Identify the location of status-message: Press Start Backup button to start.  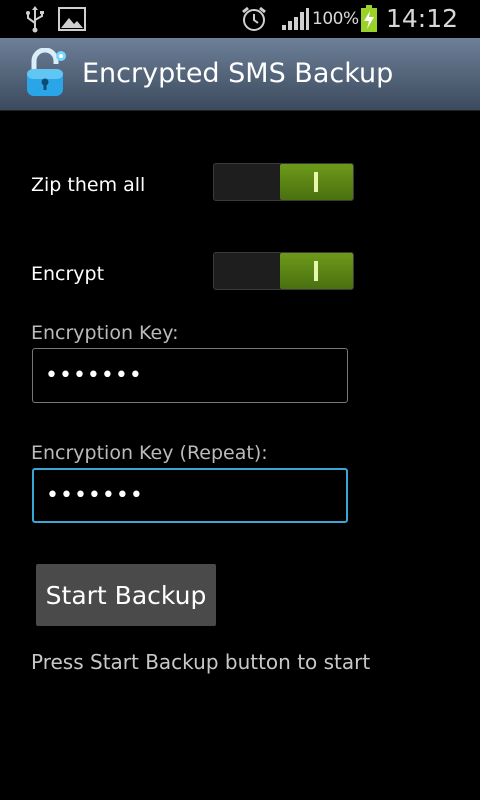
(201, 662).